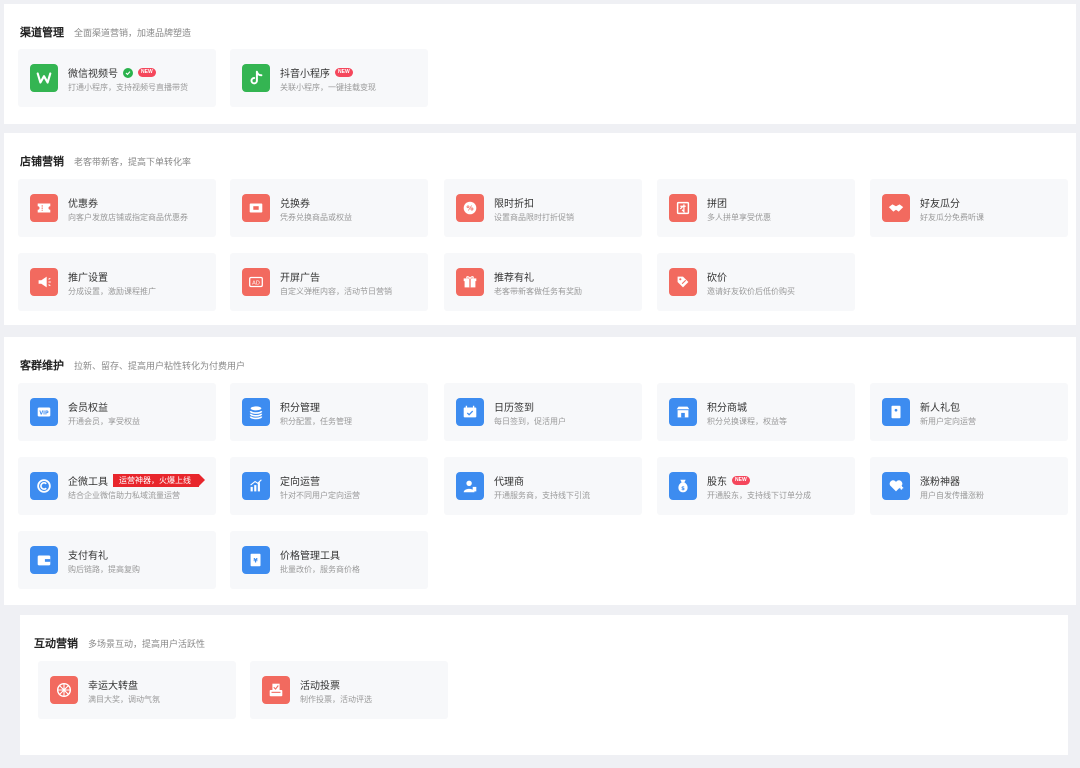 This screenshot has width=1080, height=768. Describe the element at coordinates (329, 208) in the screenshot. I see `card-voucher: 兑换券 凭券兑换商品或权益` at that location.